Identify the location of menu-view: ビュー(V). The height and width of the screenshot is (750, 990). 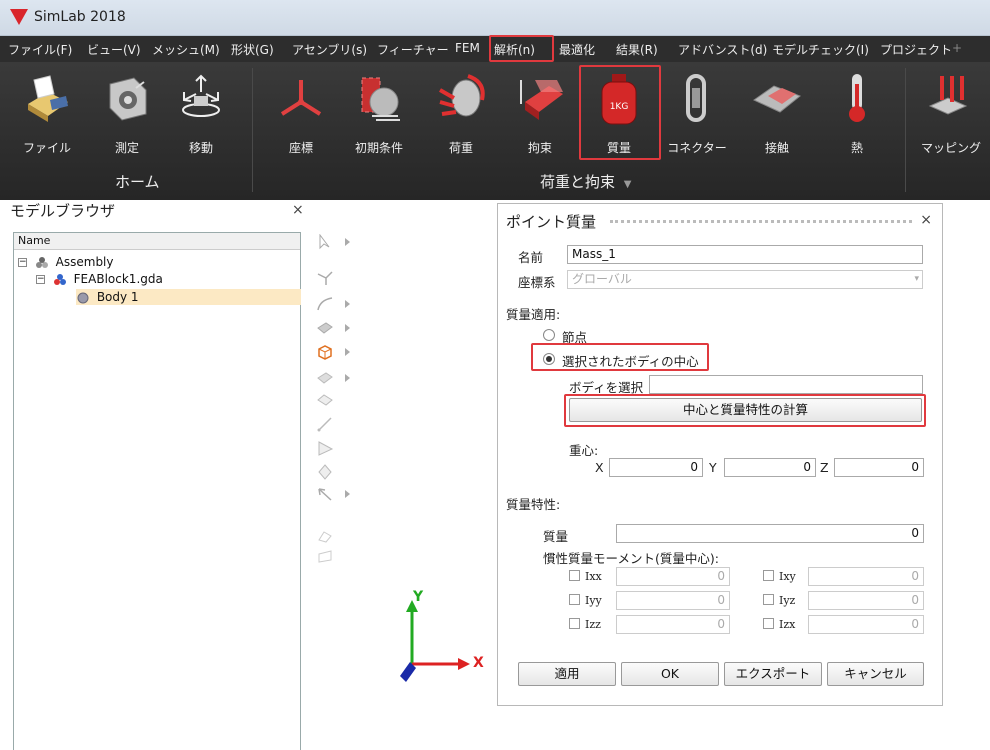
(114, 49).